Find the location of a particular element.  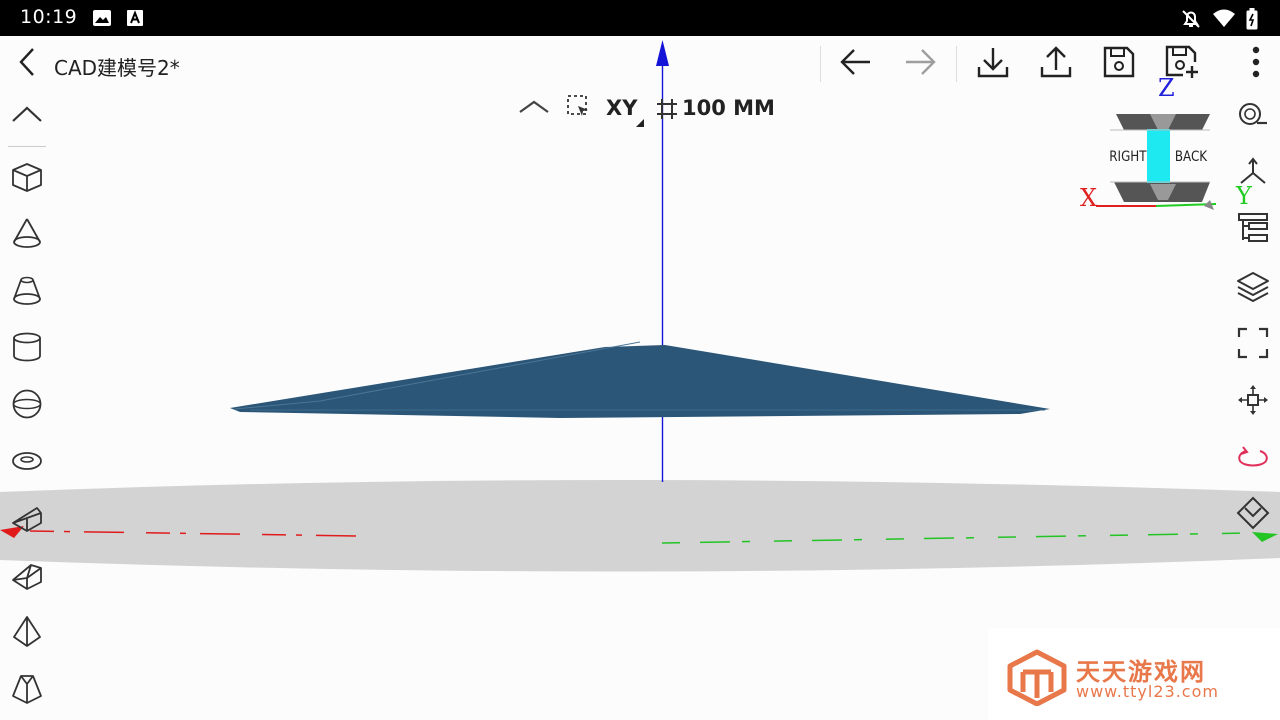

zoom-button is located at coordinates (1253, 118).